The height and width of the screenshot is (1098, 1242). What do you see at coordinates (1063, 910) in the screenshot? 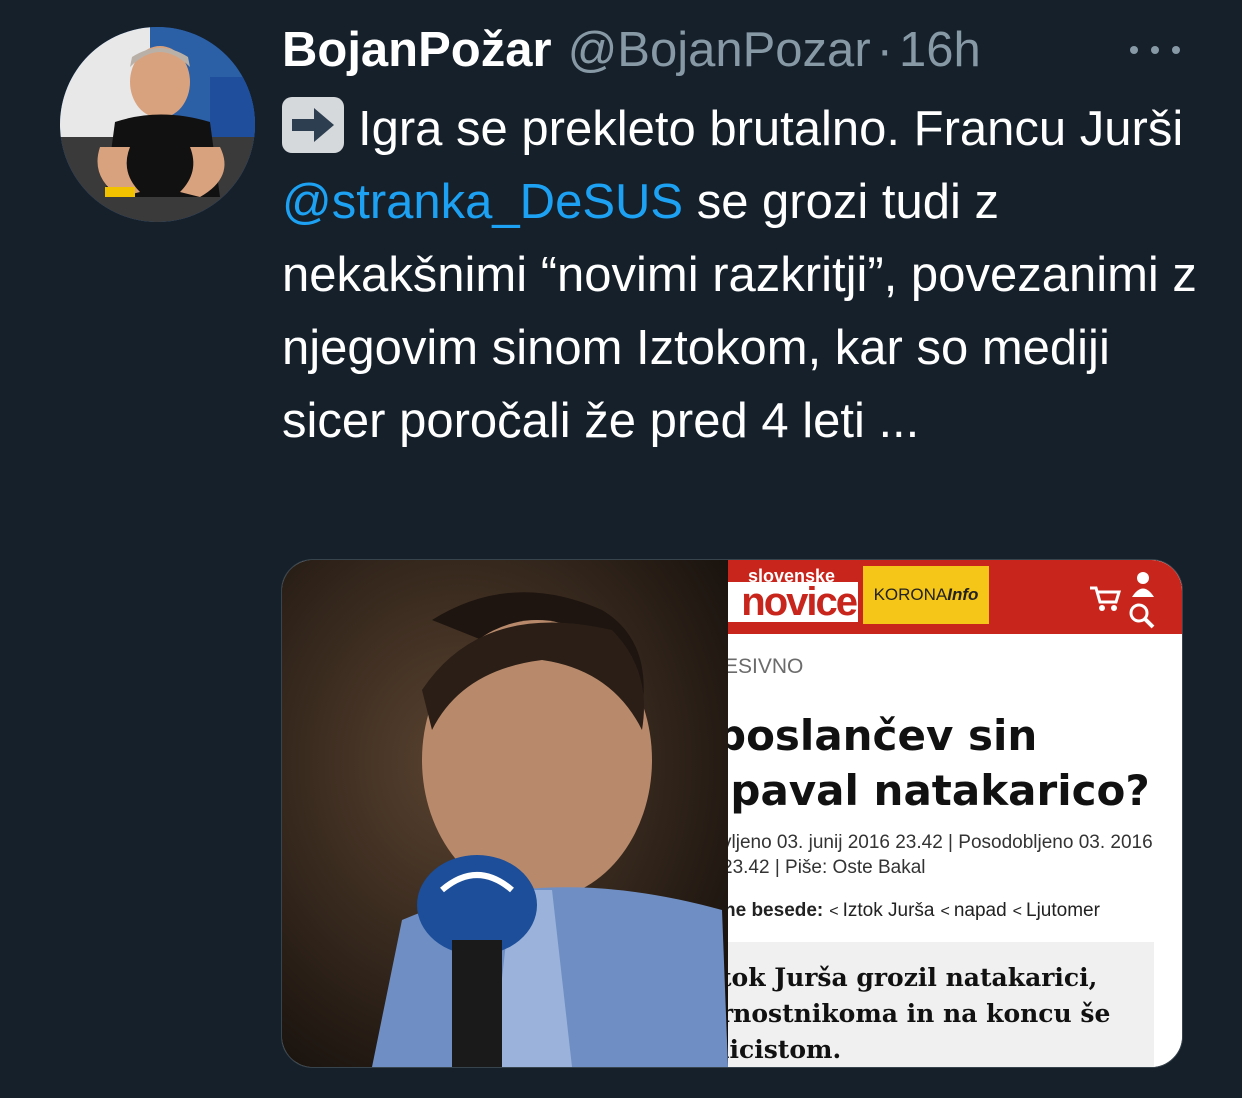
I see `tag-item: Ljutomer` at bounding box center [1063, 910].